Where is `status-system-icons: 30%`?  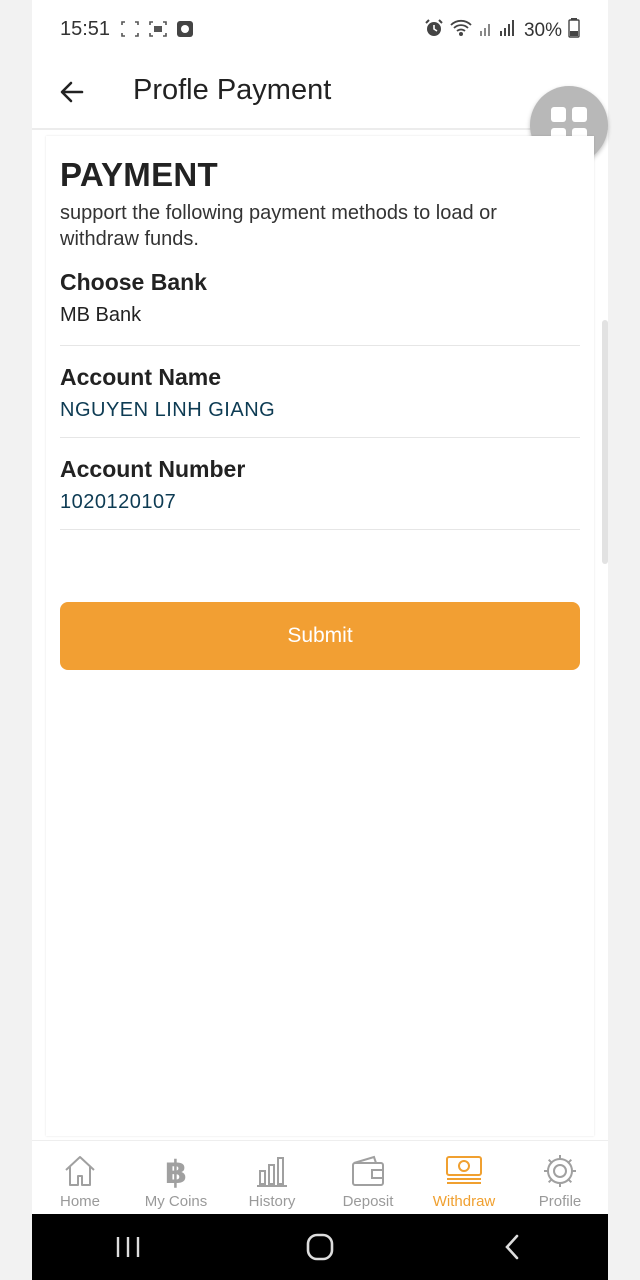
status-system-icons: 30% is located at coordinates (502, 31).